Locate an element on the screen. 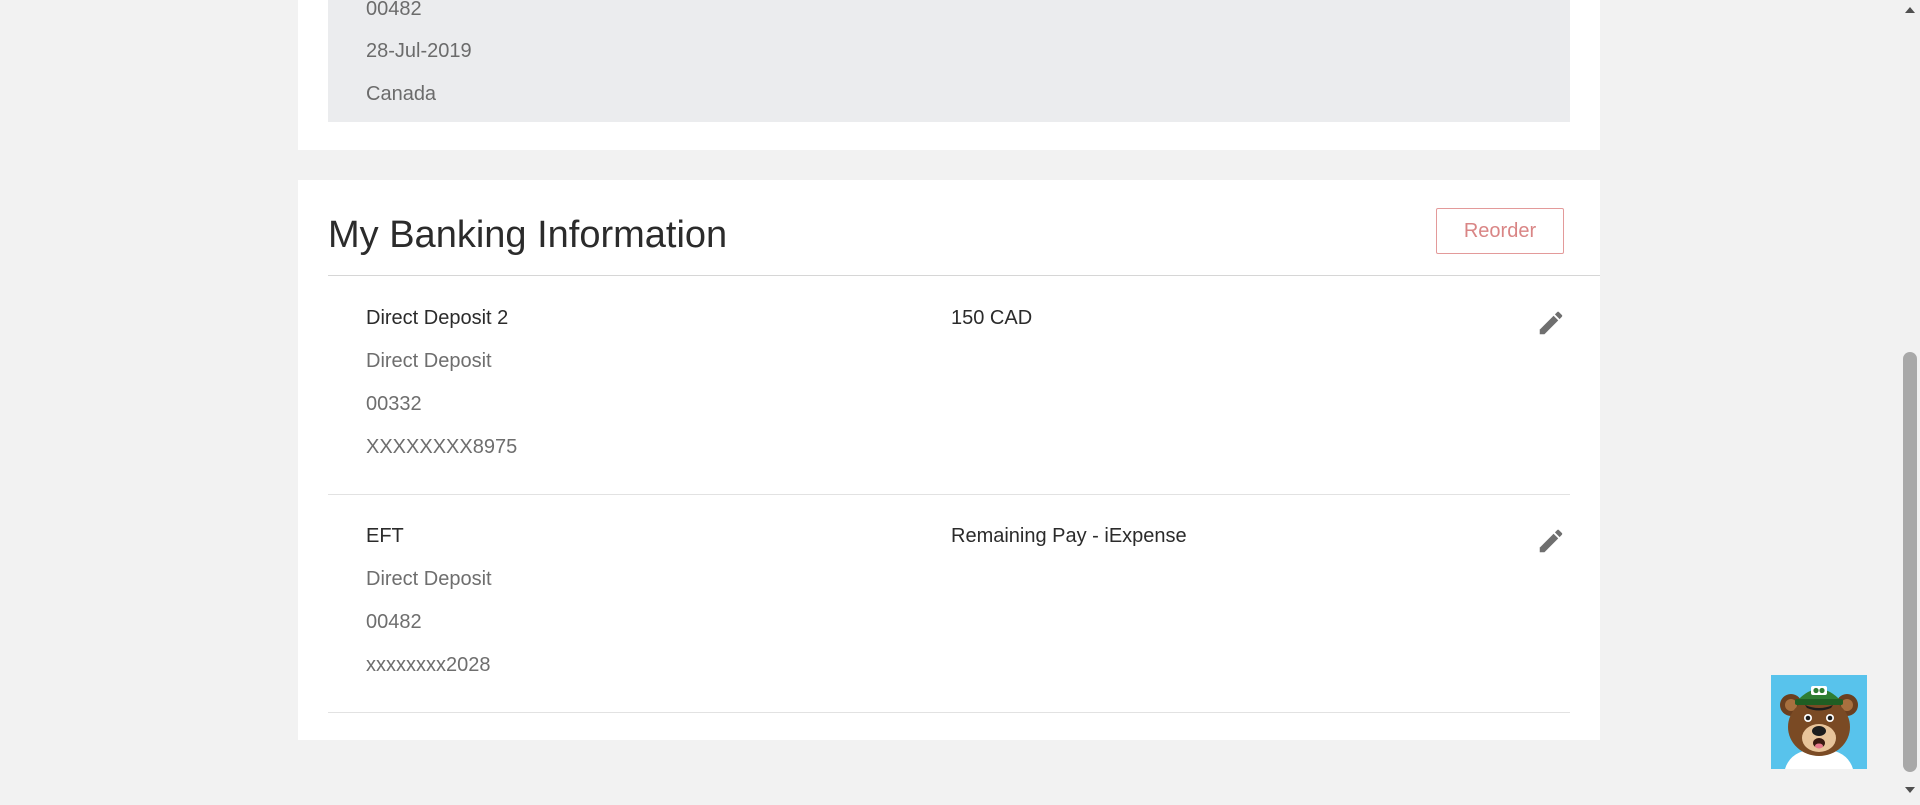 The image size is (1920, 805). scroll-down-arrow-icon is located at coordinates (1910, 790).